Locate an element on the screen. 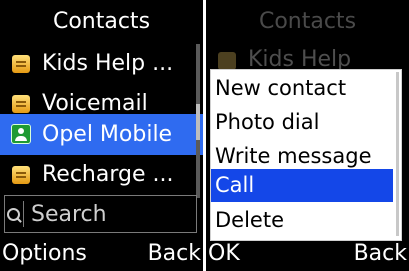  search-divider is located at coordinates (23, 214).